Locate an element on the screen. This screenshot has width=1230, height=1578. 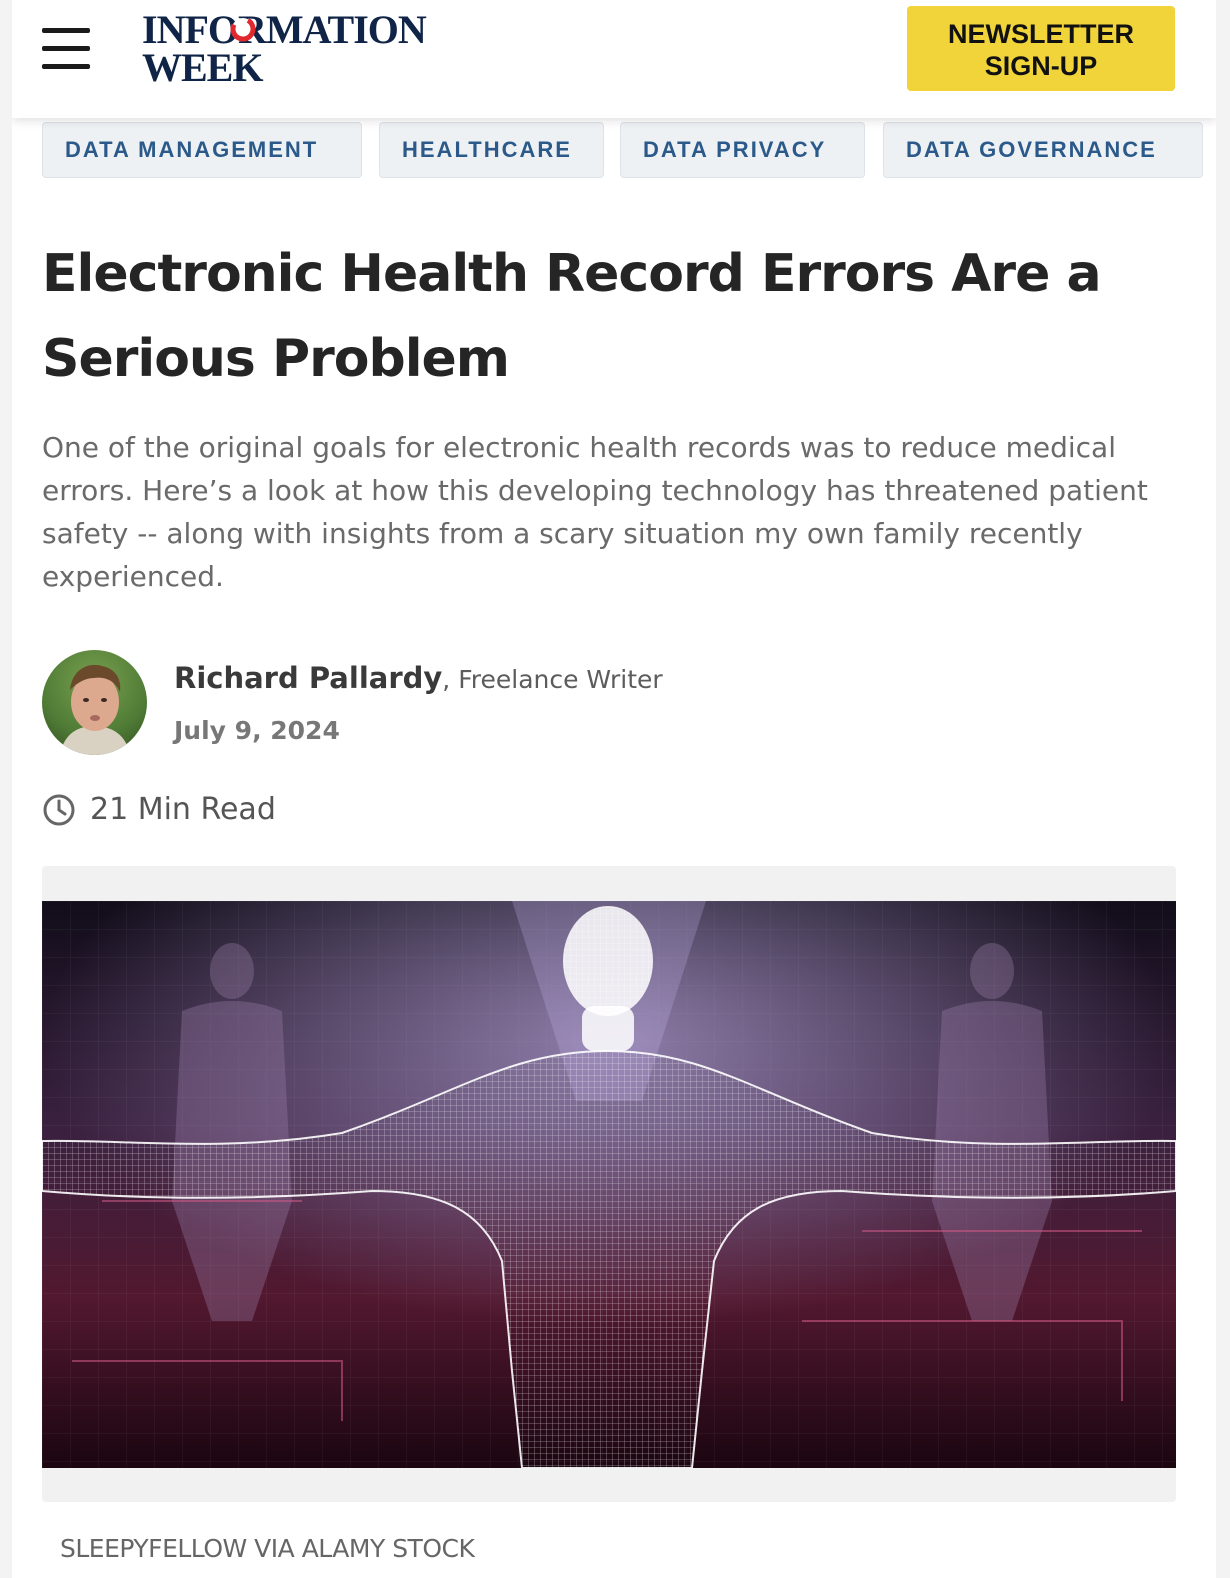
informationweek-logo: INFORMATION WEEK is located at coordinates (302, 50).